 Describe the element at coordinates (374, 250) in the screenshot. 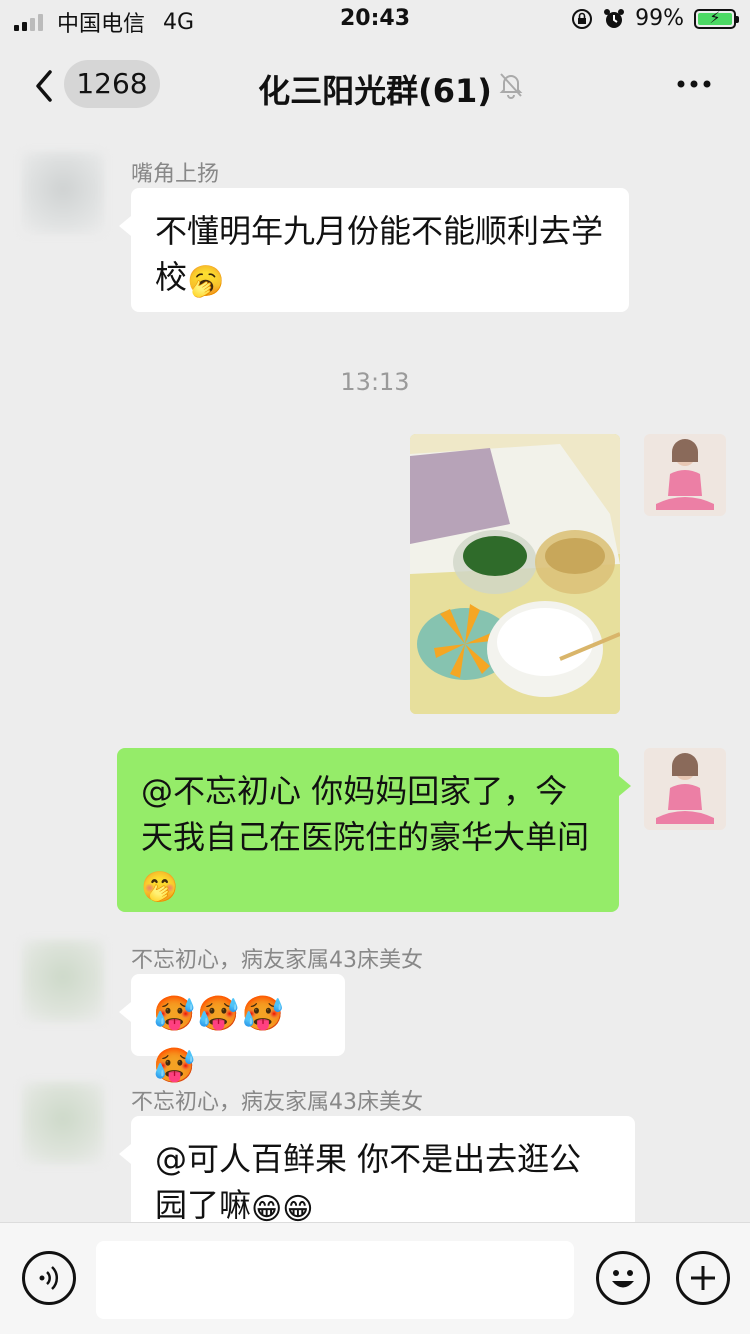

I see `message-bubble: 不懂明年九月份能不能顺利去学校🥱` at that location.